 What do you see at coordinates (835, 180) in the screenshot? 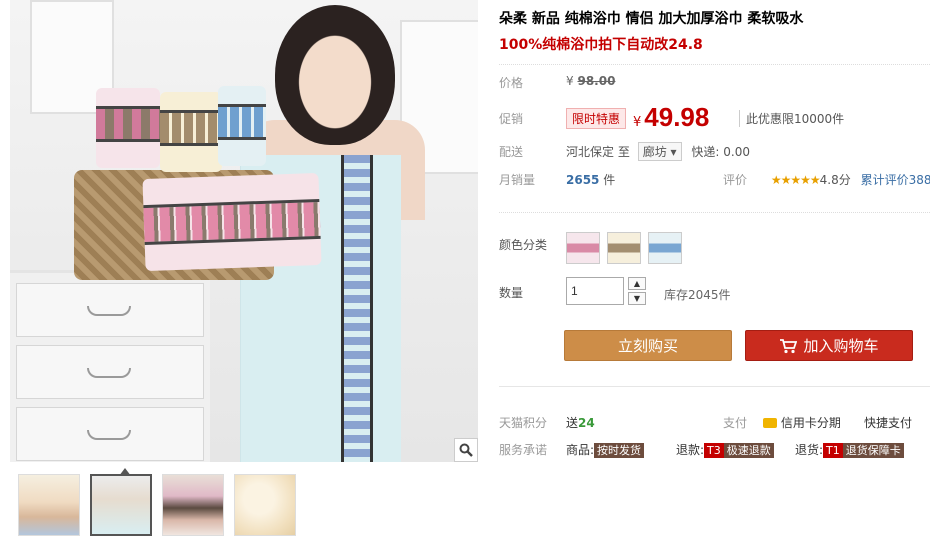
I see `rating-score: 4.8分` at bounding box center [835, 180].